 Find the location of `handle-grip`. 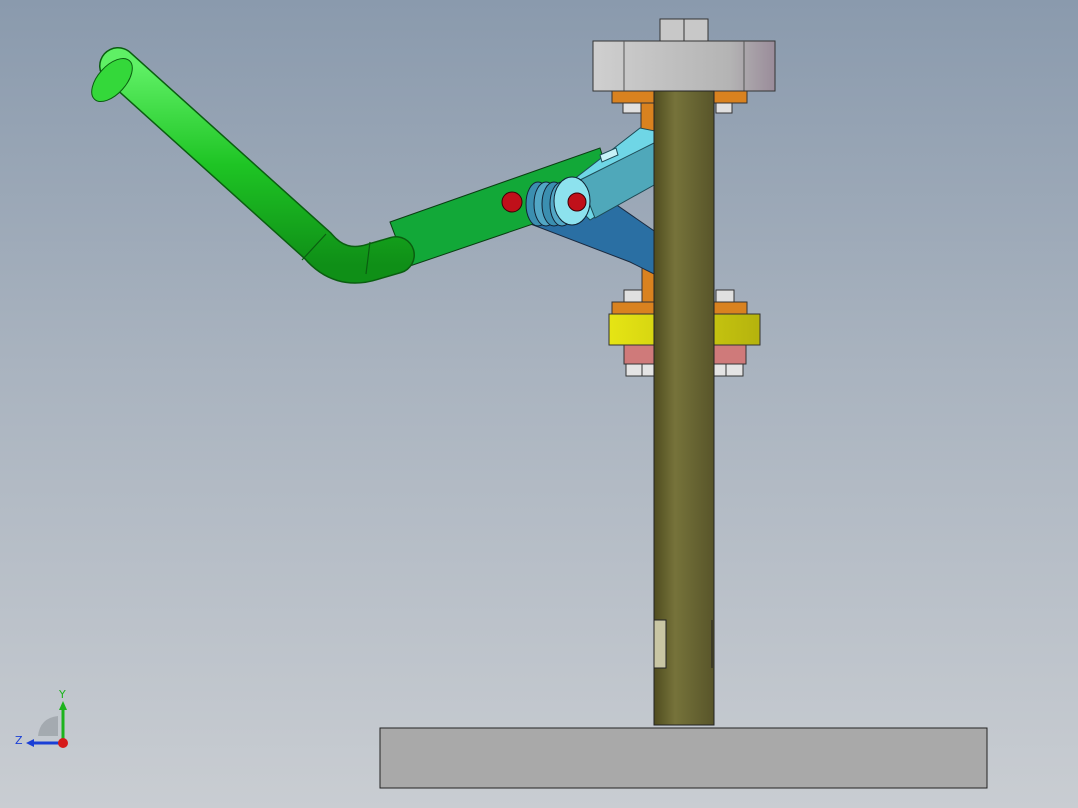

handle-grip is located at coordinates (249, 165).